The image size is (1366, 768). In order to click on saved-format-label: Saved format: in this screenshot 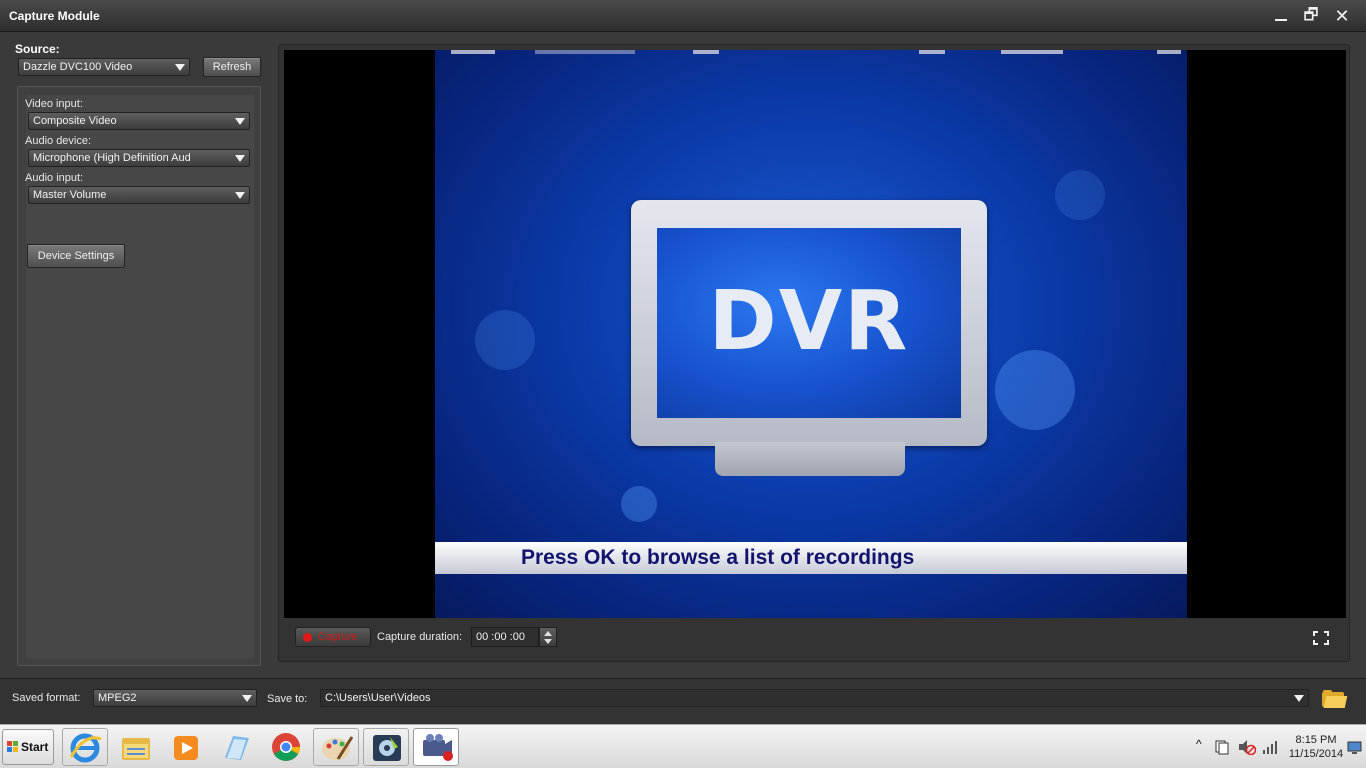, I will do `click(46, 698)`.